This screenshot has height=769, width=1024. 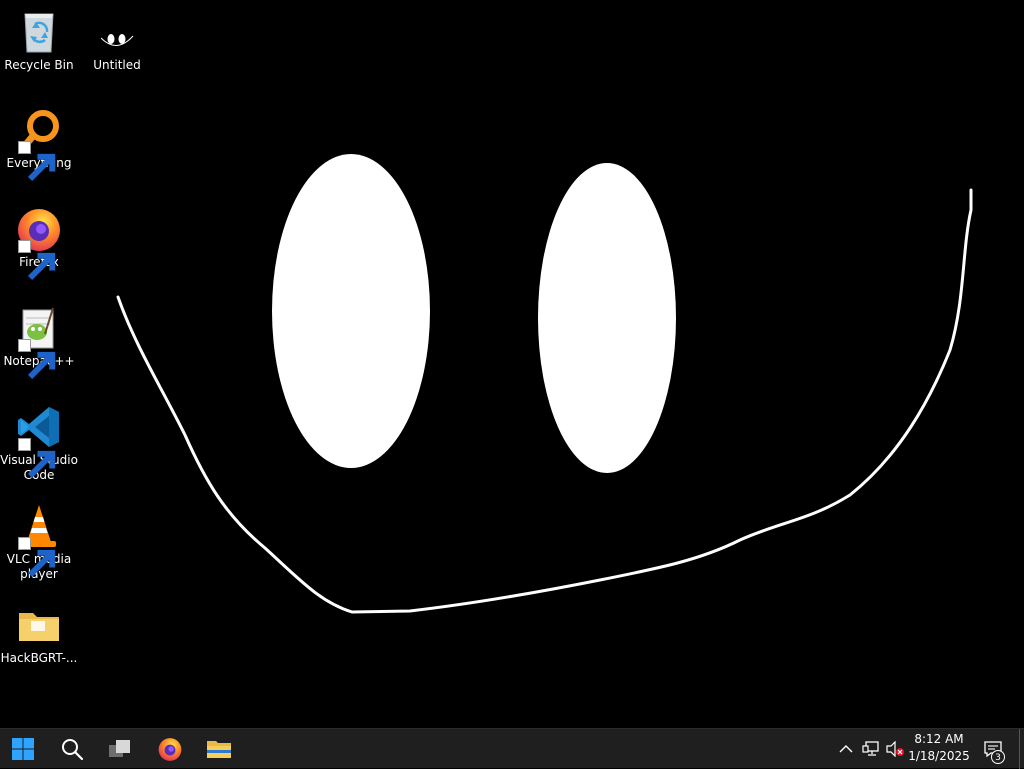 What do you see at coordinates (117, 31) in the screenshot?
I see `untitled-image-icon` at bounding box center [117, 31].